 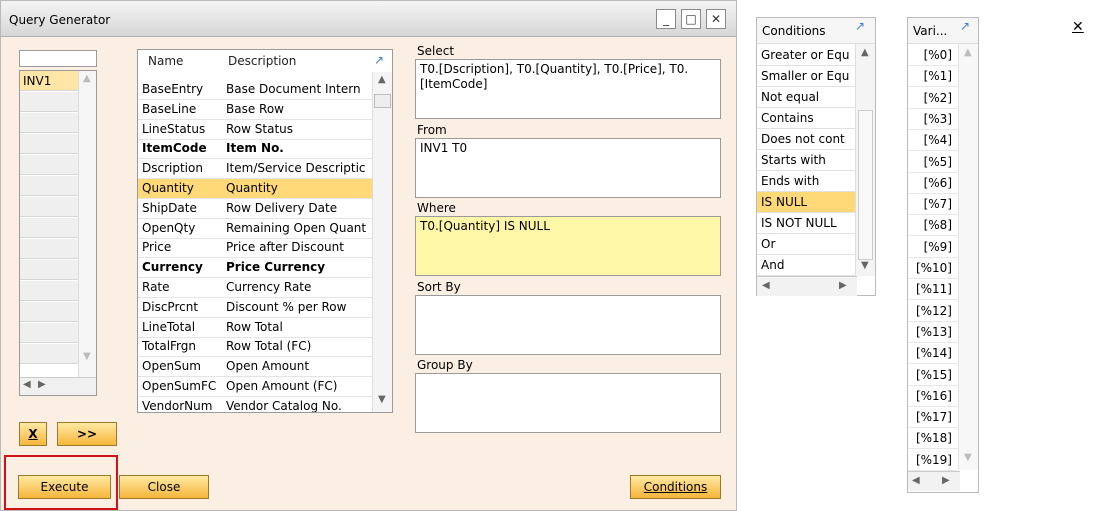 What do you see at coordinates (934, 481) in the screenshot?
I see `variables-horizontal-scrollbar: ◀ ▶` at bounding box center [934, 481].